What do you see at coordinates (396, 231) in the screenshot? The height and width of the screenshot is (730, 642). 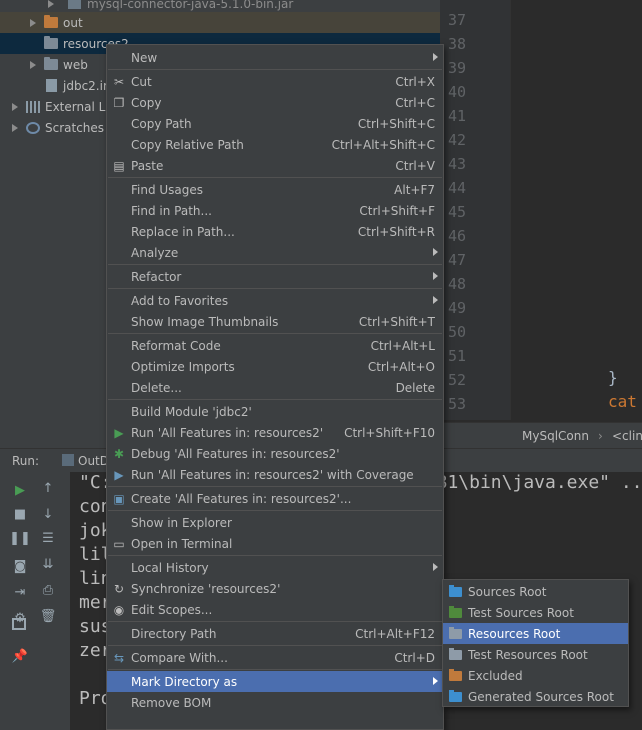 I see `menu-item-shortcut: Ctrl+Shift+R` at bounding box center [396, 231].